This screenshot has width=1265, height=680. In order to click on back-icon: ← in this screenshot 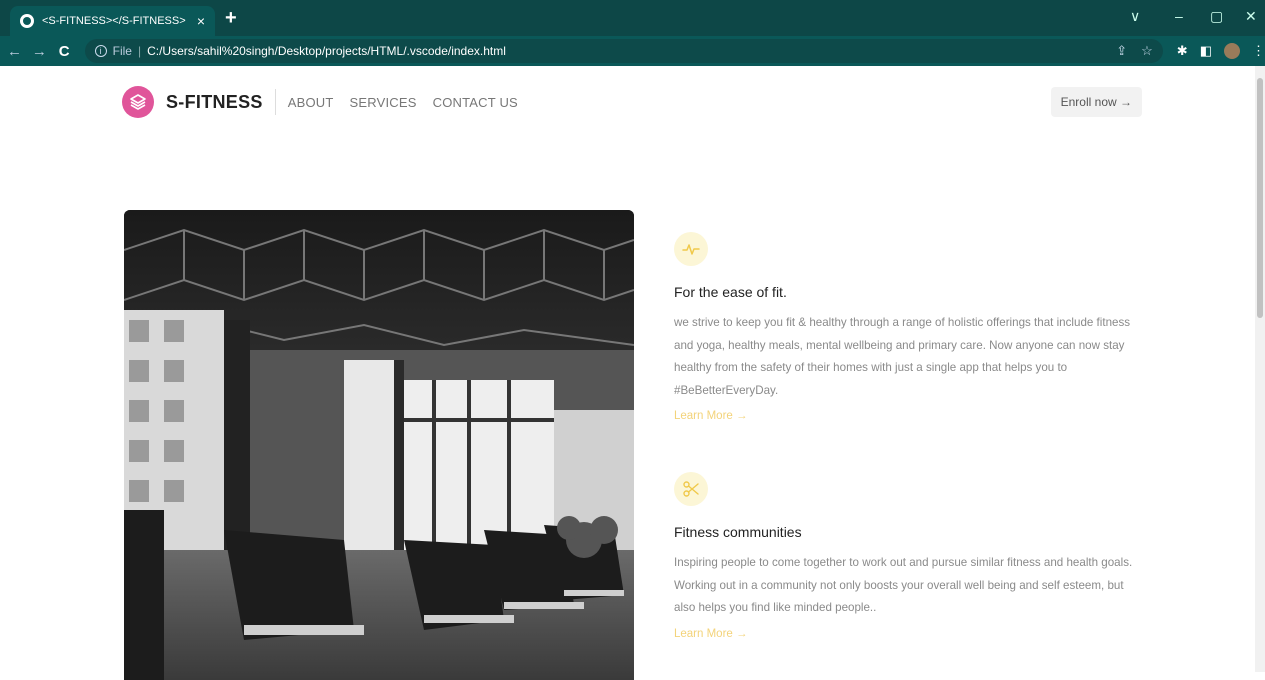, I will do `click(14, 51)`.